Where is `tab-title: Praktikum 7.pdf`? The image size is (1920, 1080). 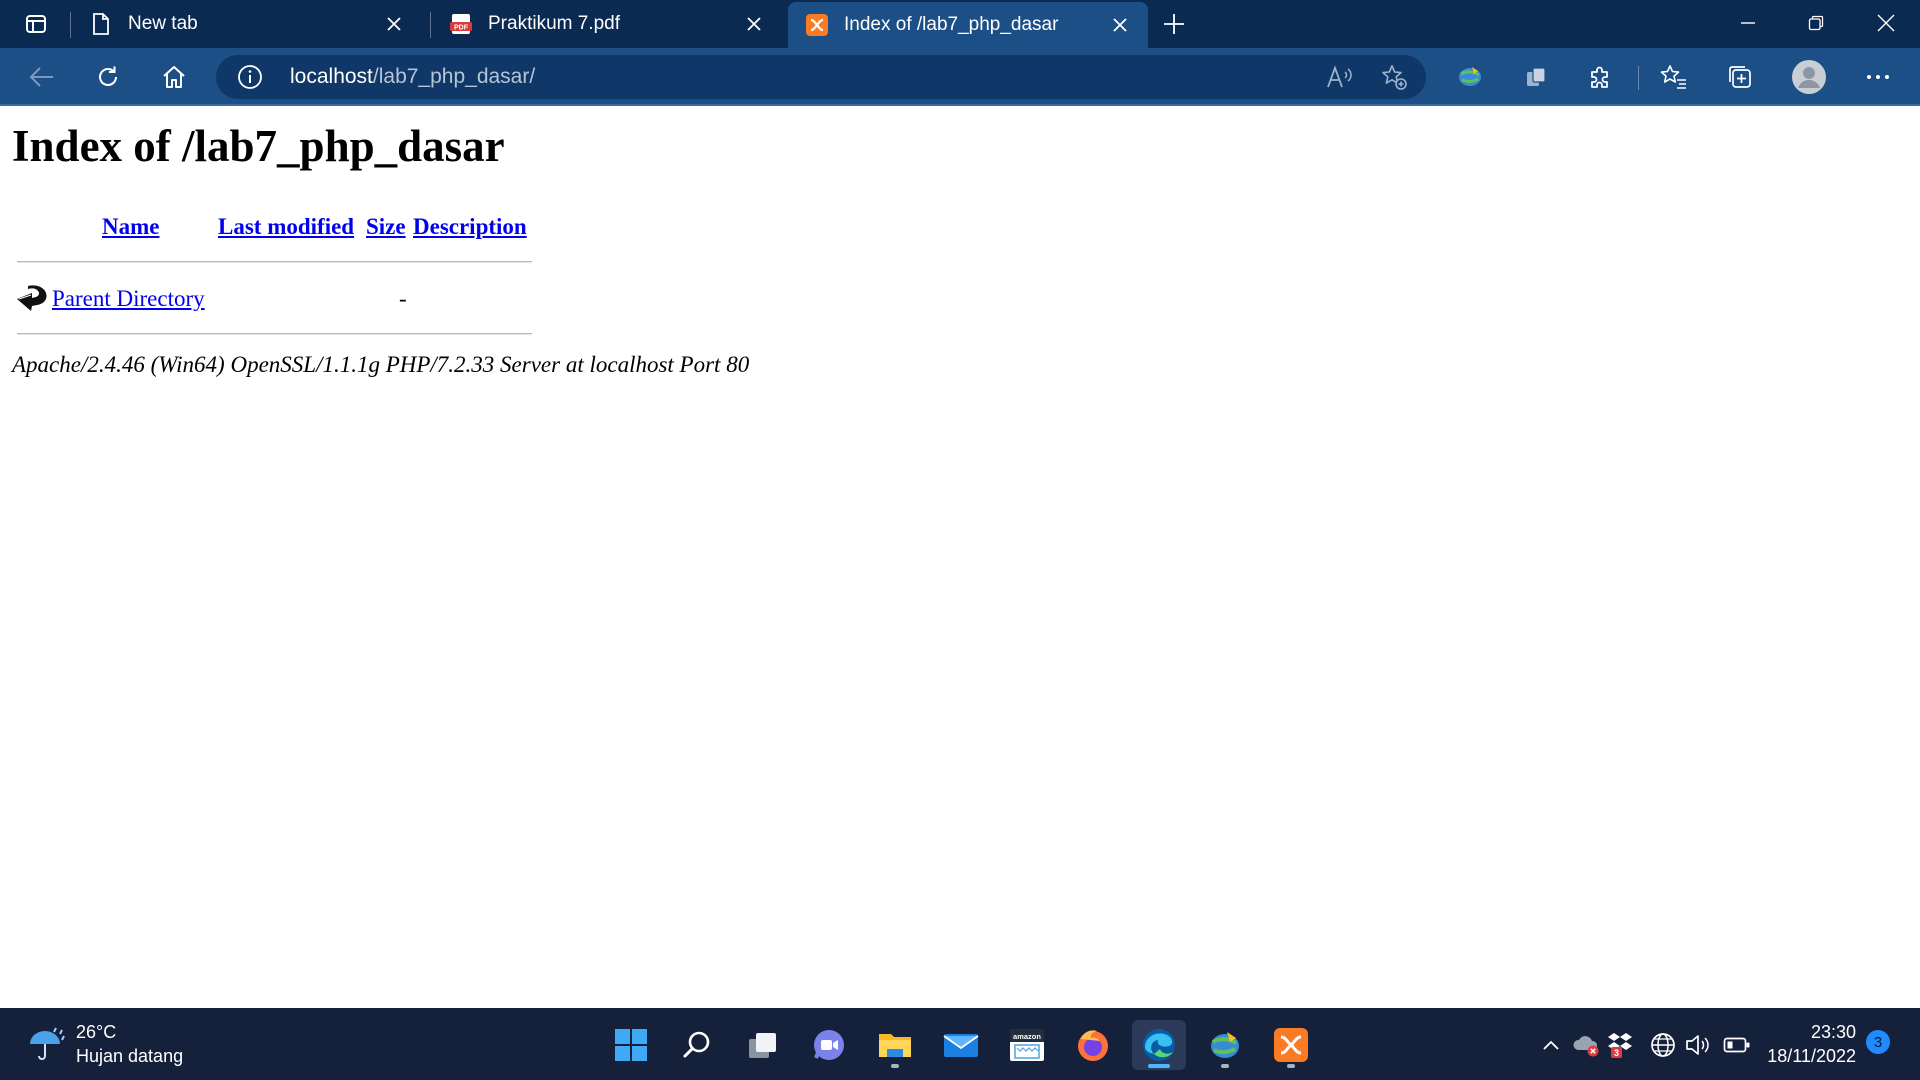
tab-title: Praktikum 7.pdf is located at coordinates (554, 23).